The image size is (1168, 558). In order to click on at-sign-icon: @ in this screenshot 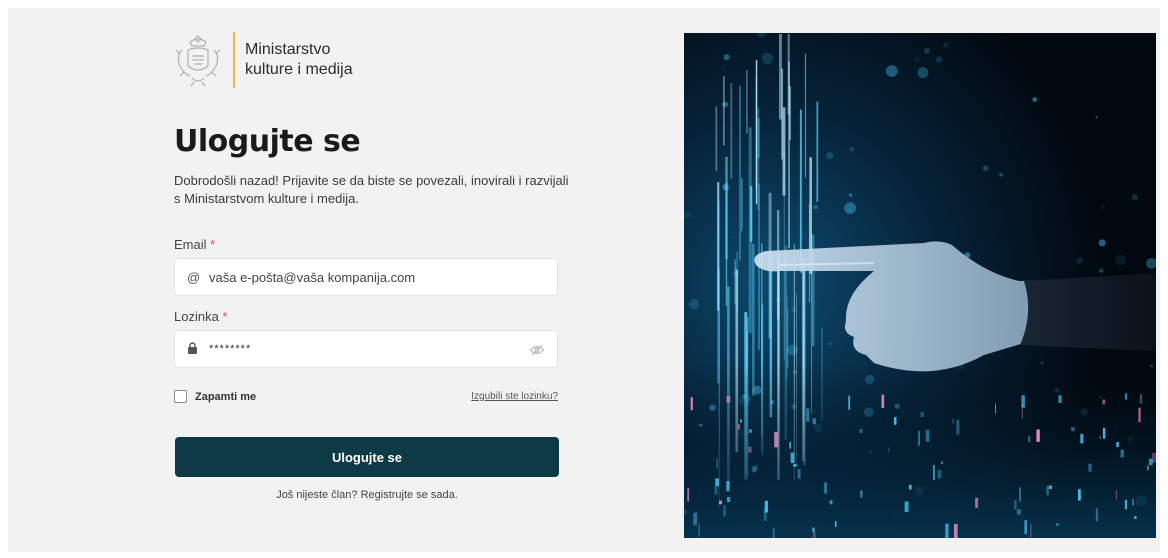, I will do `click(194, 277)`.